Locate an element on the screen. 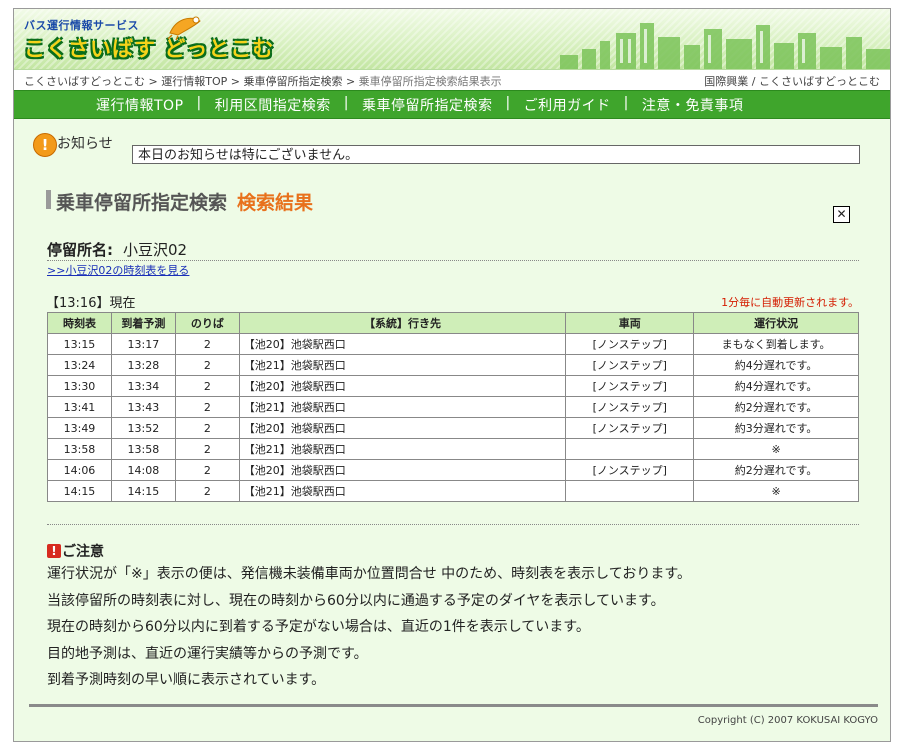  col-header-vehicle: 車両 is located at coordinates (630, 323).